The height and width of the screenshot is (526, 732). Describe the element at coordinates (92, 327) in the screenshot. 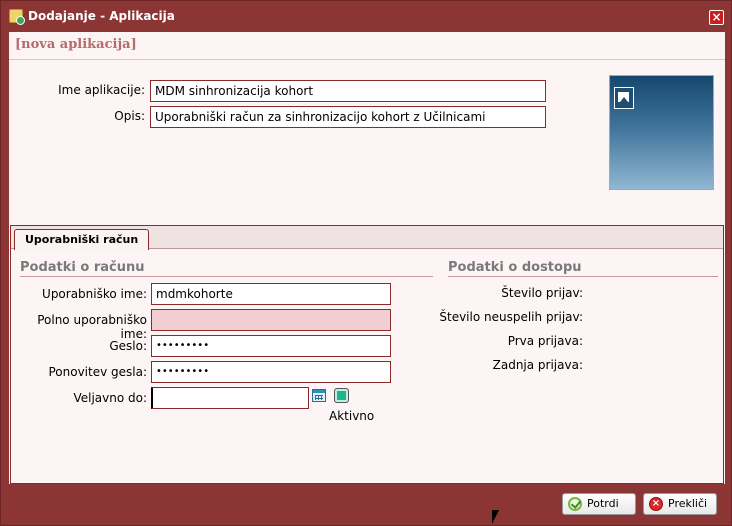

I see `full-username-label: Polno uporabniško ime:` at that location.